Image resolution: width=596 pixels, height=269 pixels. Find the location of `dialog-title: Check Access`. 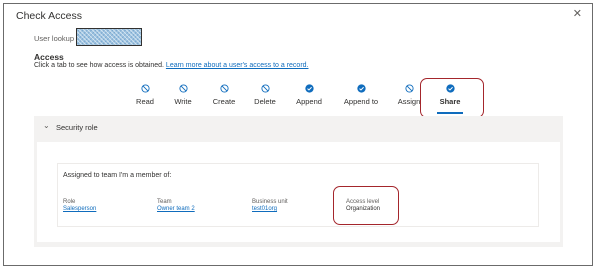

dialog-title: Check Access is located at coordinates (49, 16).